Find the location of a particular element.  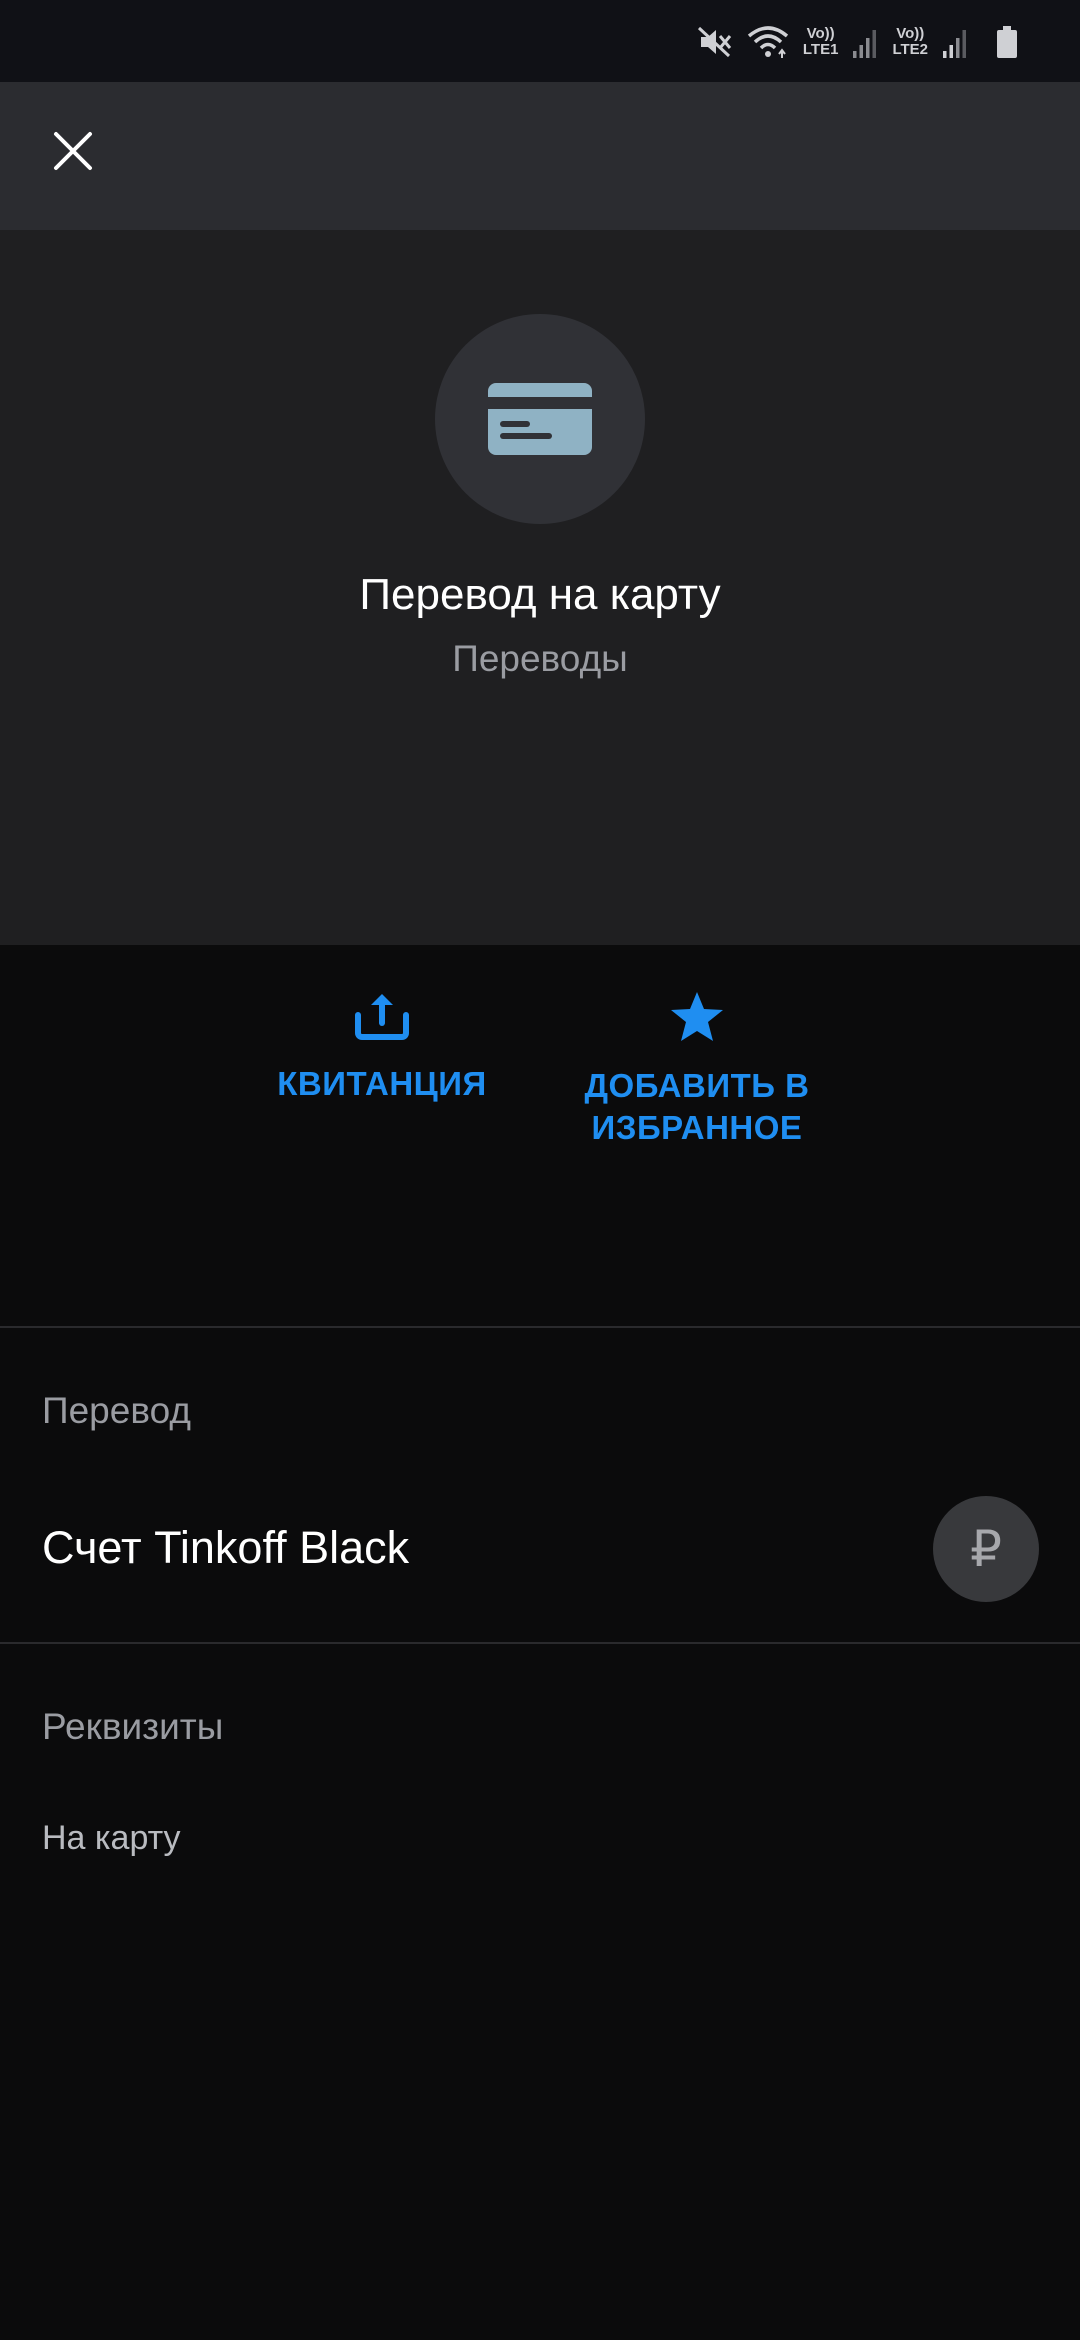

close-button is located at coordinates (73, 151).